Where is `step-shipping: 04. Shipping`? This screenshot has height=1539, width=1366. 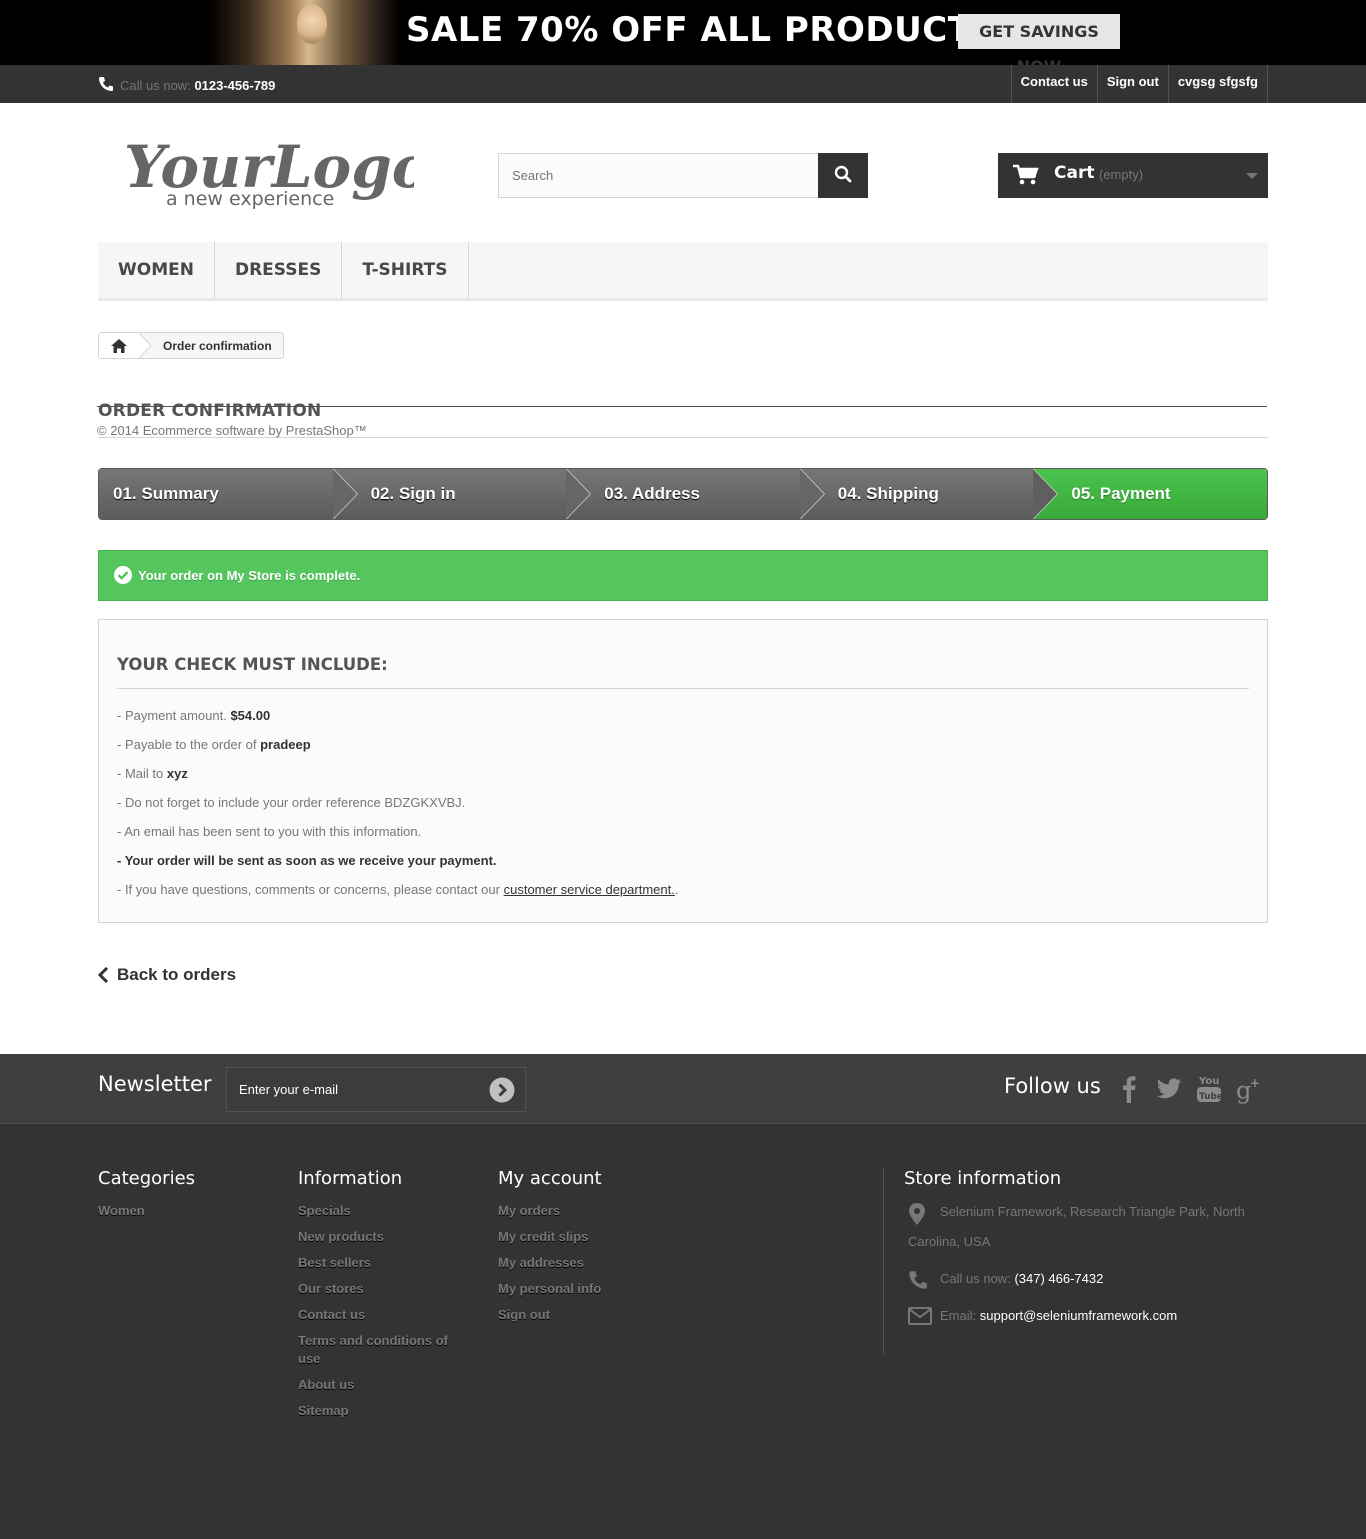
step-shipping: 04. Shipping is located at coordinates (929, 494).